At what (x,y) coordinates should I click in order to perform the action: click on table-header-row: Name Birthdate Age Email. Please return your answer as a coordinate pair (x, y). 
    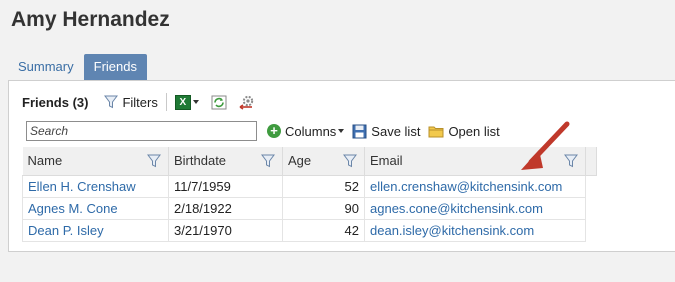
    Looking at the image, I should click on (309, 161).